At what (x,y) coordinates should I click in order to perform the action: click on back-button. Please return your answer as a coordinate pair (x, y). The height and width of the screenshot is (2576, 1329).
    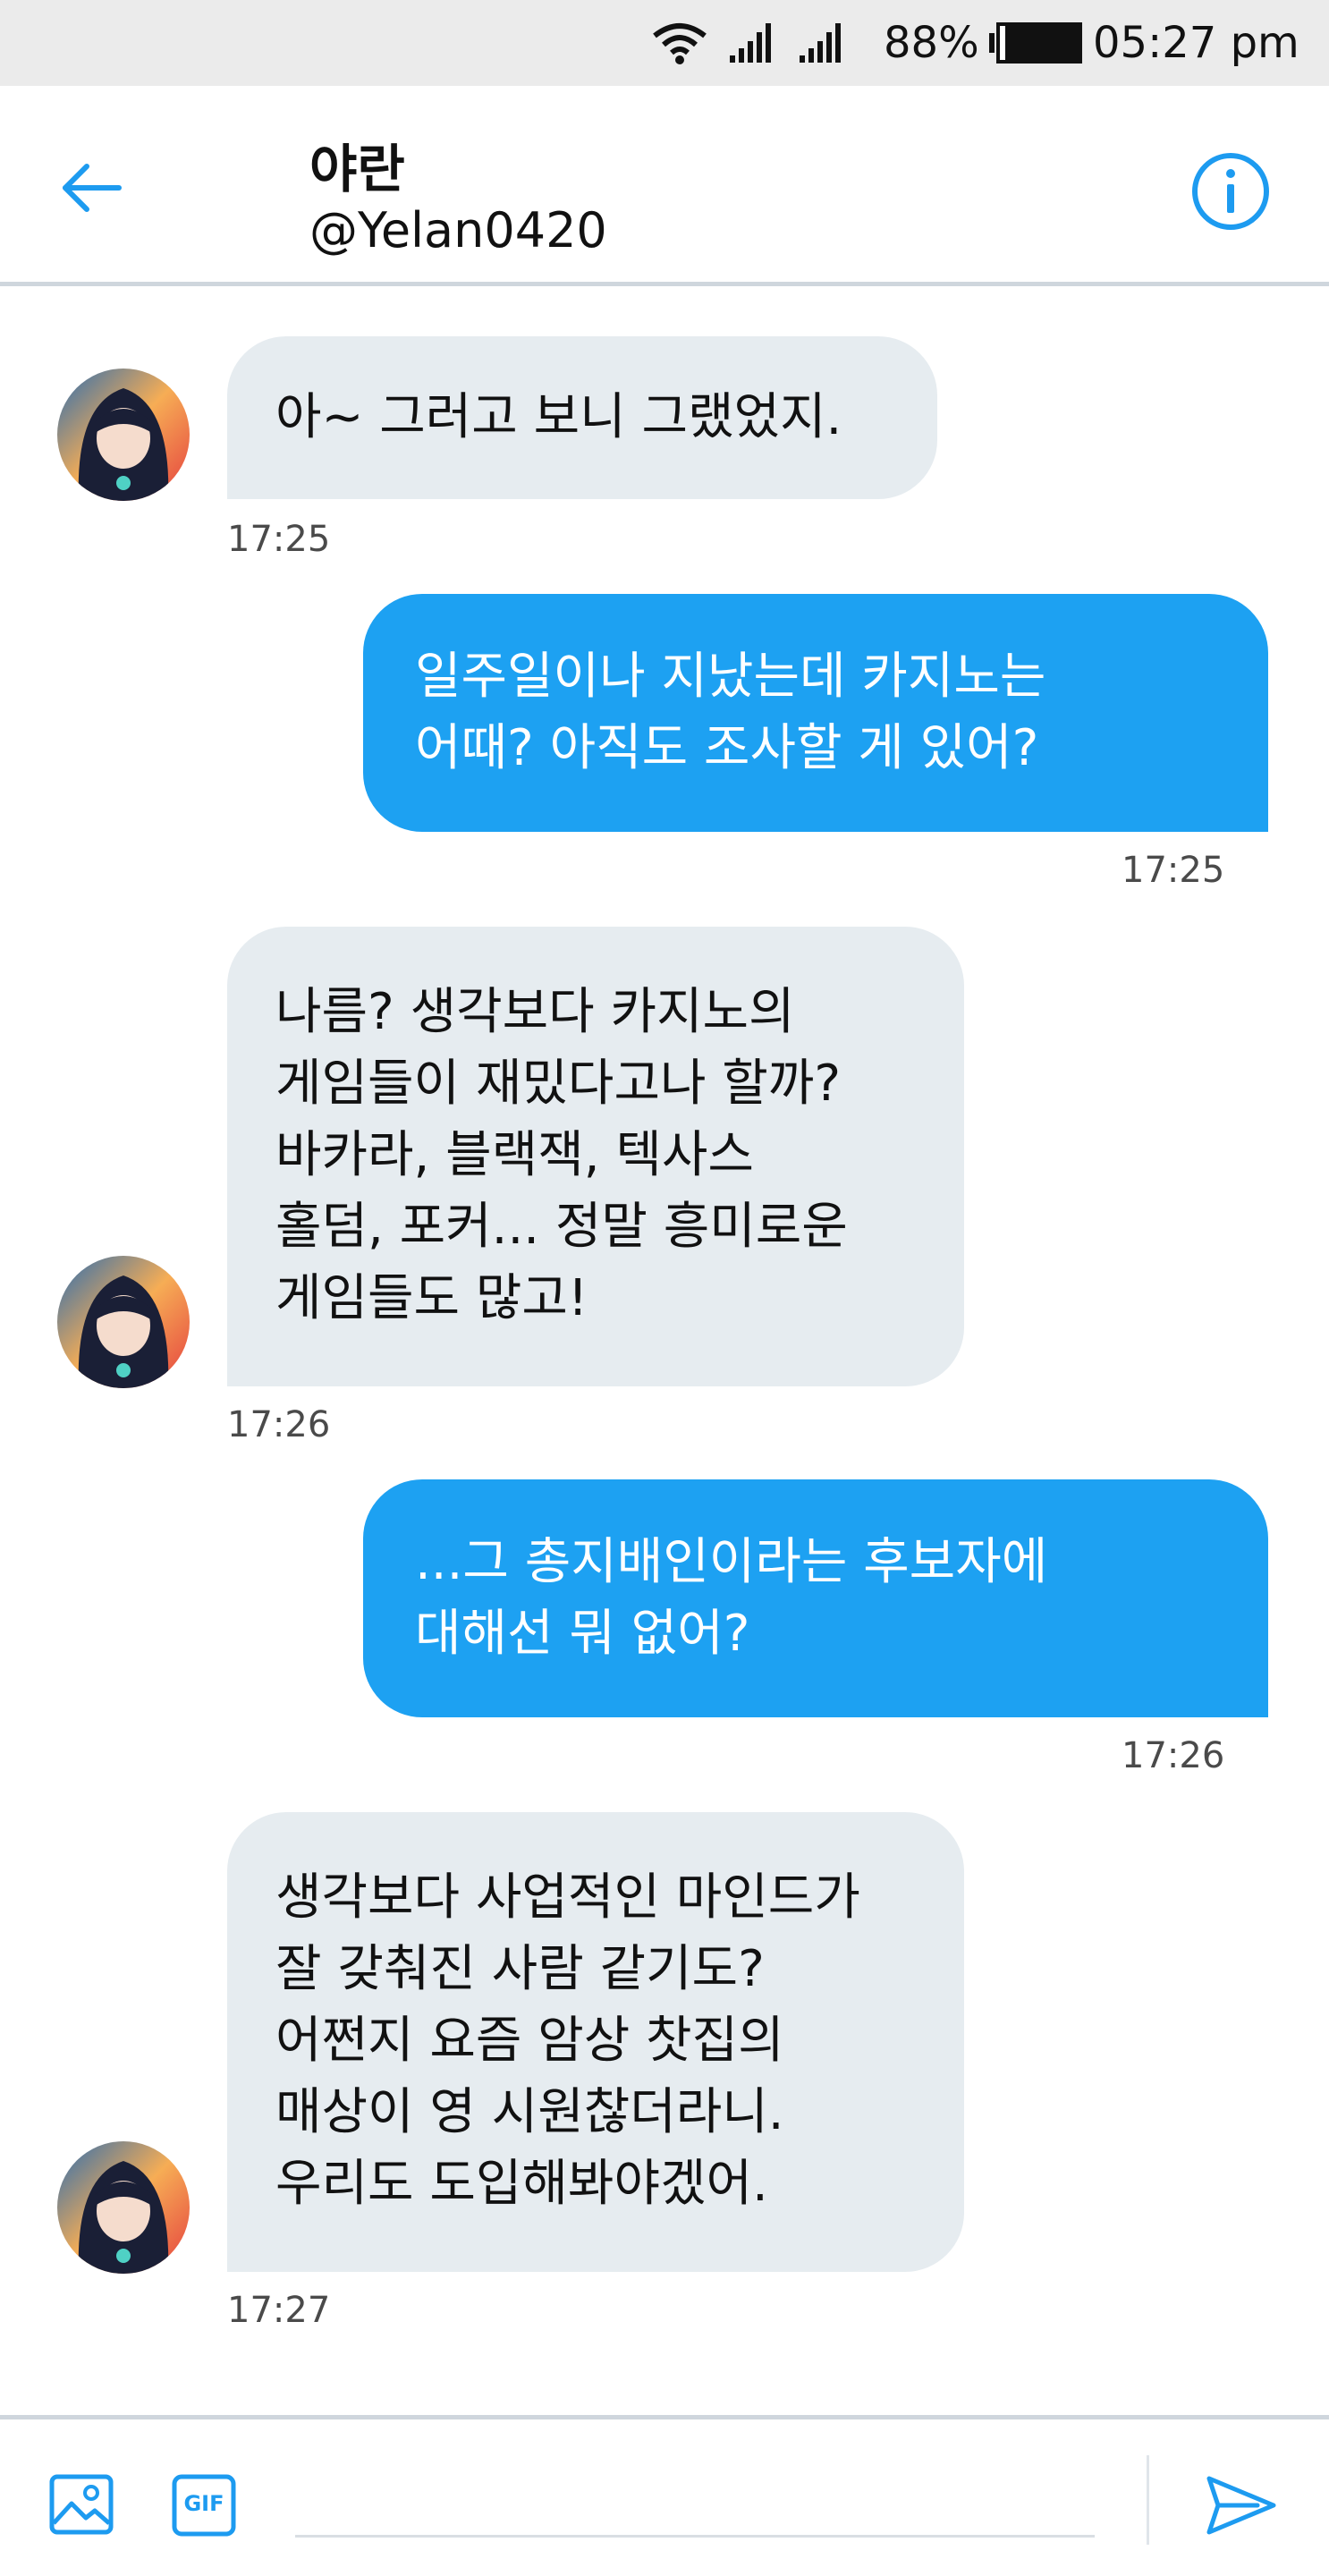
    Looking at the image, I should click on (90, 187).